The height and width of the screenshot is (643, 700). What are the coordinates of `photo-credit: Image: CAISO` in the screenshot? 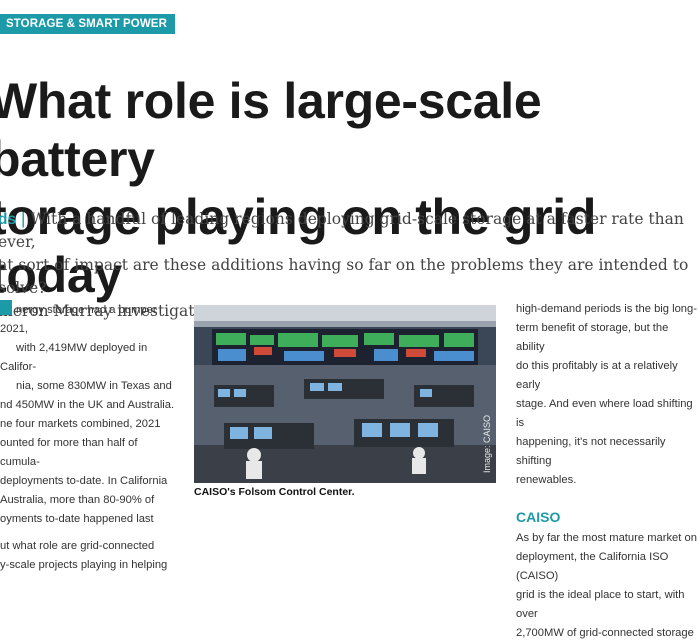 It's located at (487, 443).